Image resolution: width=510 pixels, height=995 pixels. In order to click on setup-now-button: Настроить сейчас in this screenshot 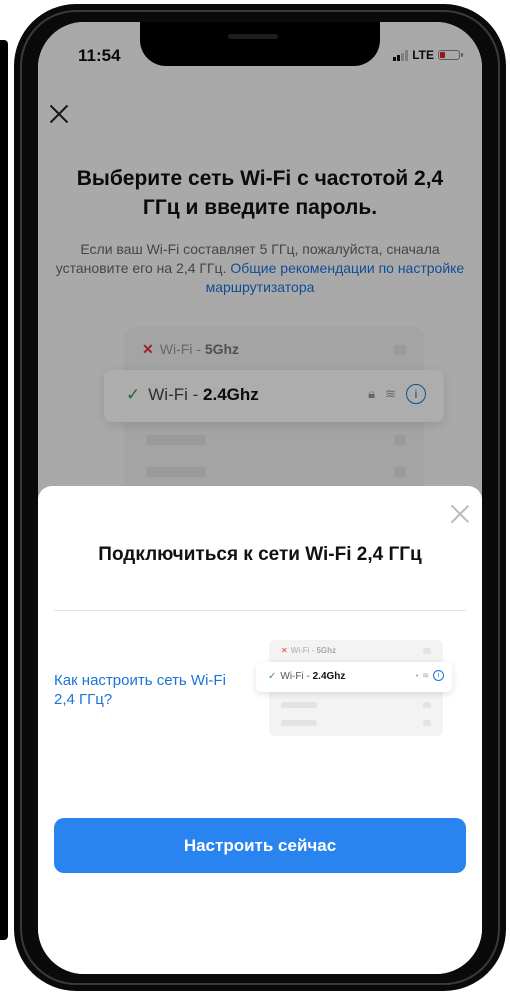, I will do `click(260, 845)`.